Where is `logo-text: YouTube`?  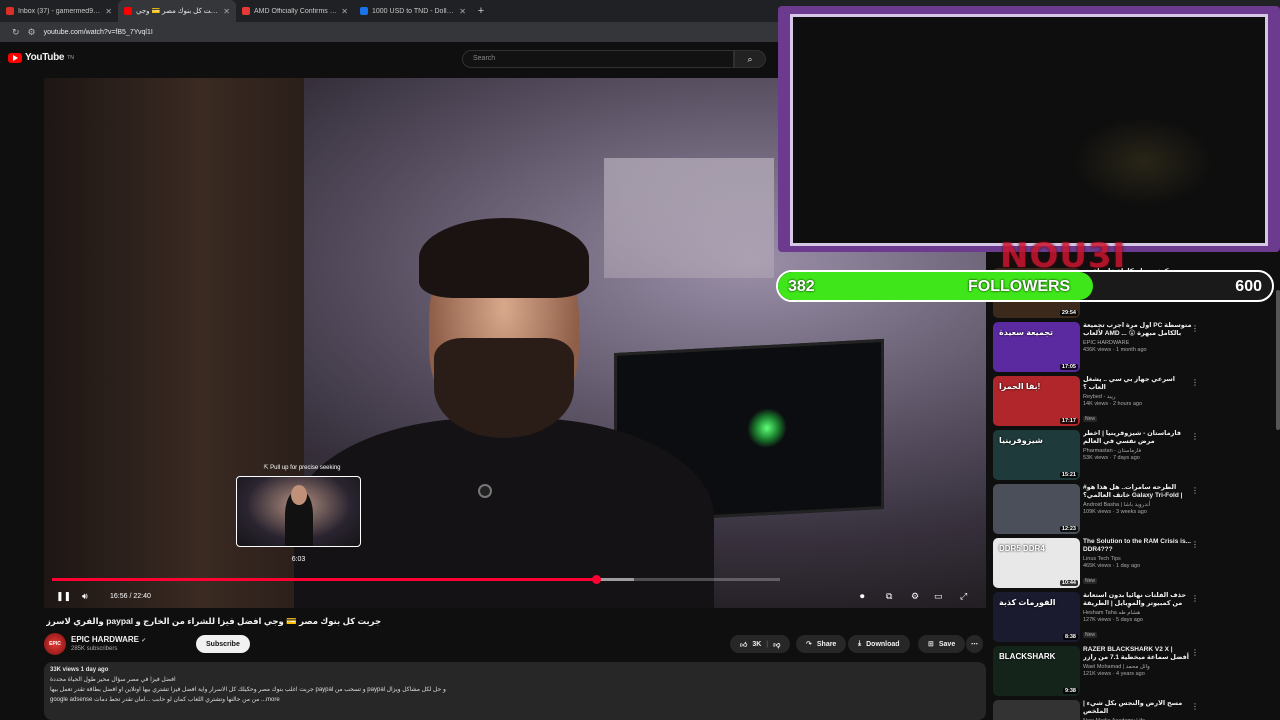 logo-text: YouTube is located at coordinates (45, 57).